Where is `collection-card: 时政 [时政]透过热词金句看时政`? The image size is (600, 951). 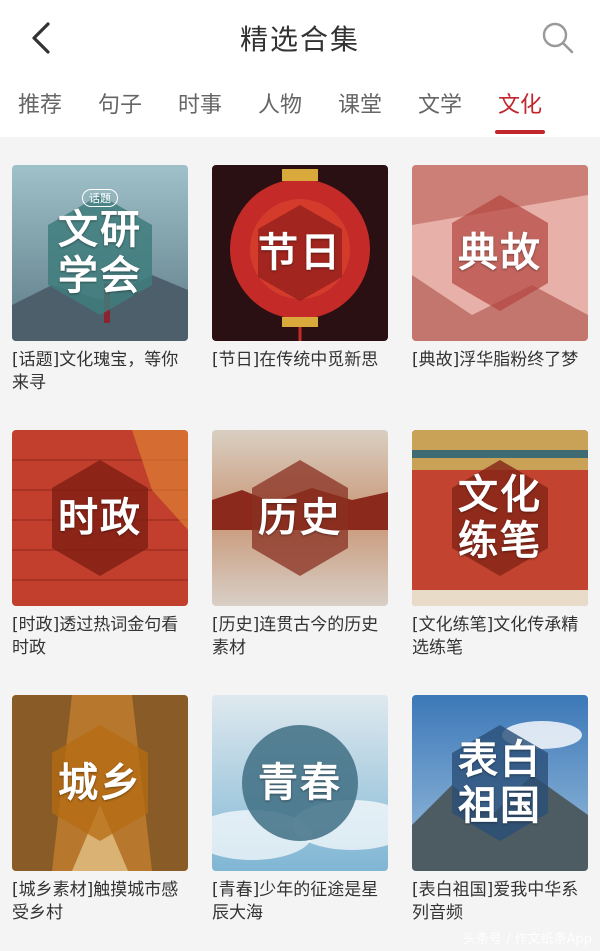 collection-card: 时政 [时政]透过热词金句看时政 is located at coordinates (100, 545).